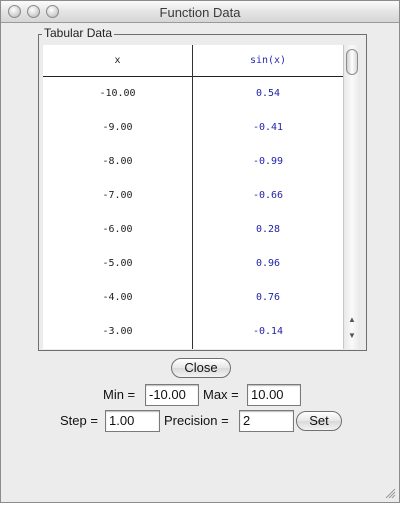 This screenshot has width=402, height=505. What do you see at coordinates (117, 60) in the screenshot?
I see `column-header-x: x` at bounding box center [117, 60].